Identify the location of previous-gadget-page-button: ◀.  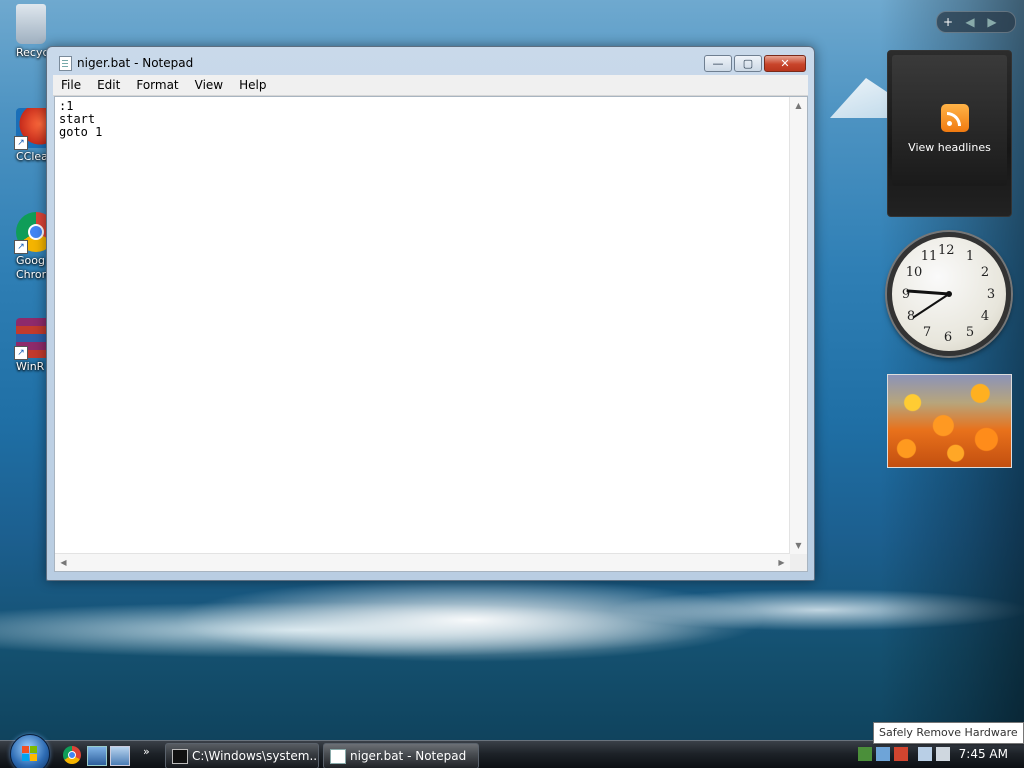
(970, 22).